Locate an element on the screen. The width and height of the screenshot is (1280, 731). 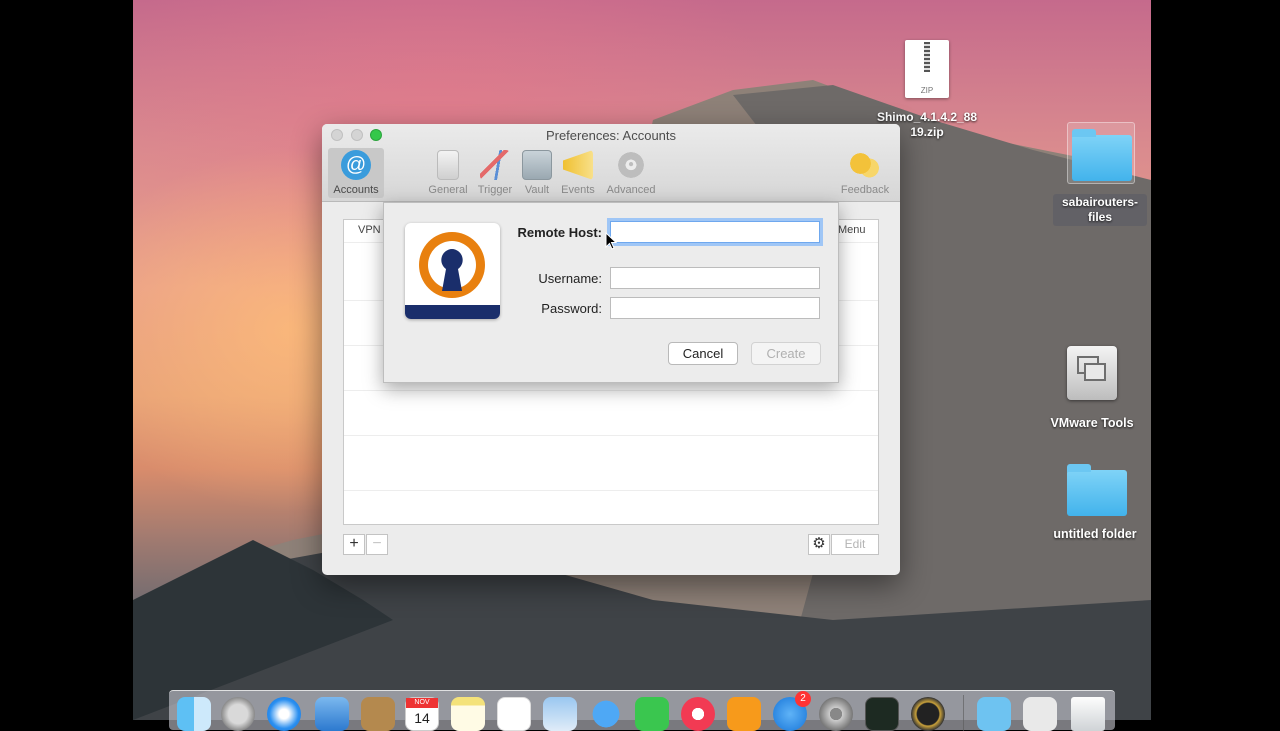
password-label: Password: is located at coordinates (571, 308).